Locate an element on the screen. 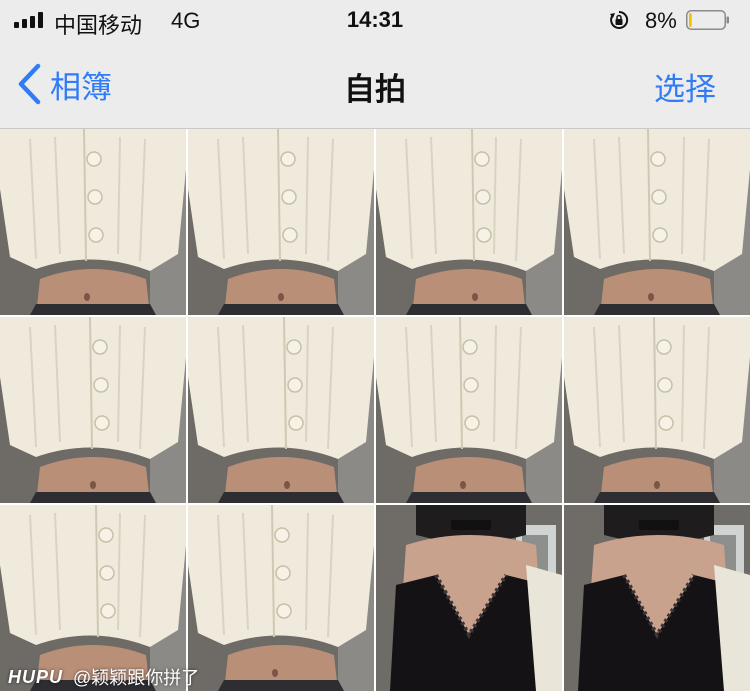 This screenshot has height=691, width=750. battery-icon is located at coordinates (707, 20).